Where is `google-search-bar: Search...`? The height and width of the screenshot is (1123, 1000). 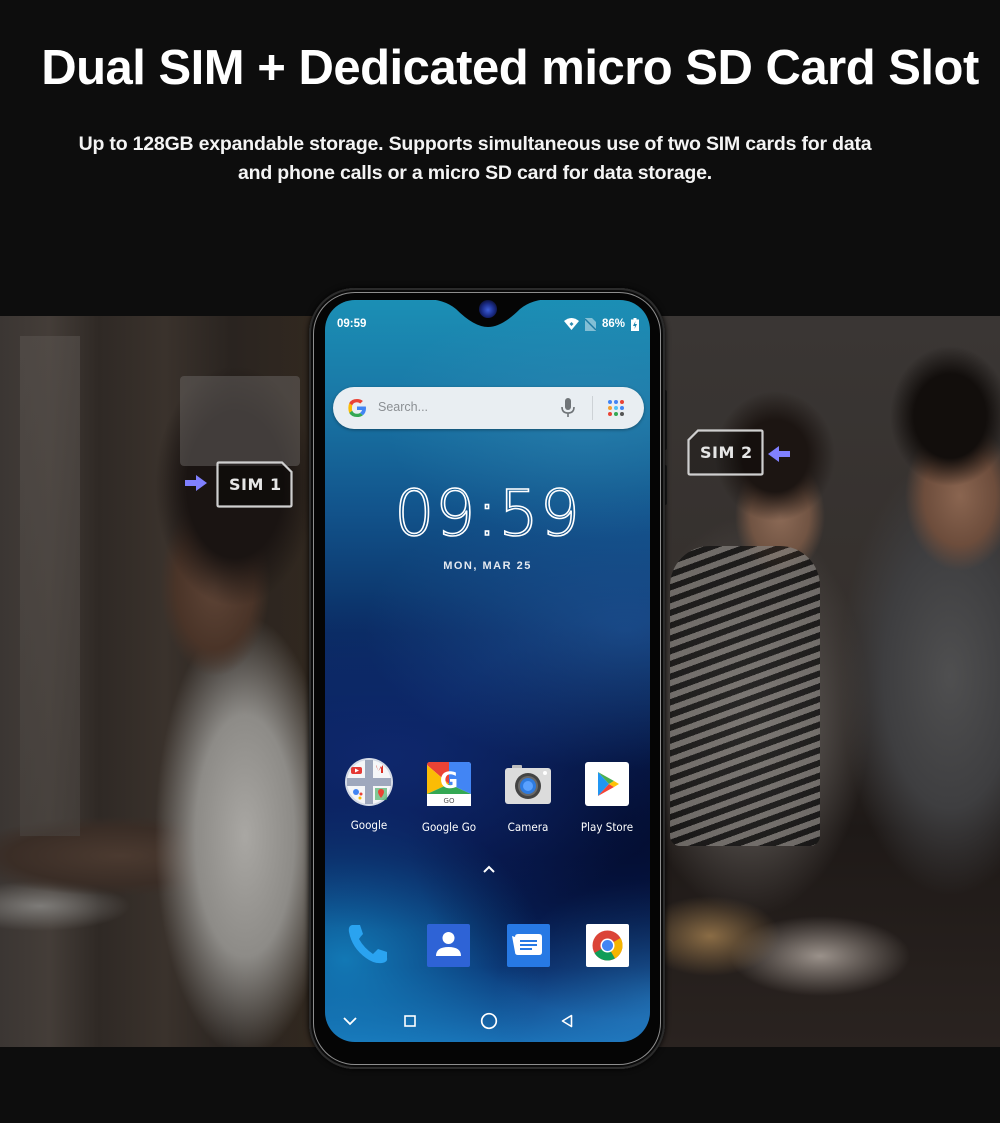
google-search-bar: Search... is located at coordinates (488, 408).